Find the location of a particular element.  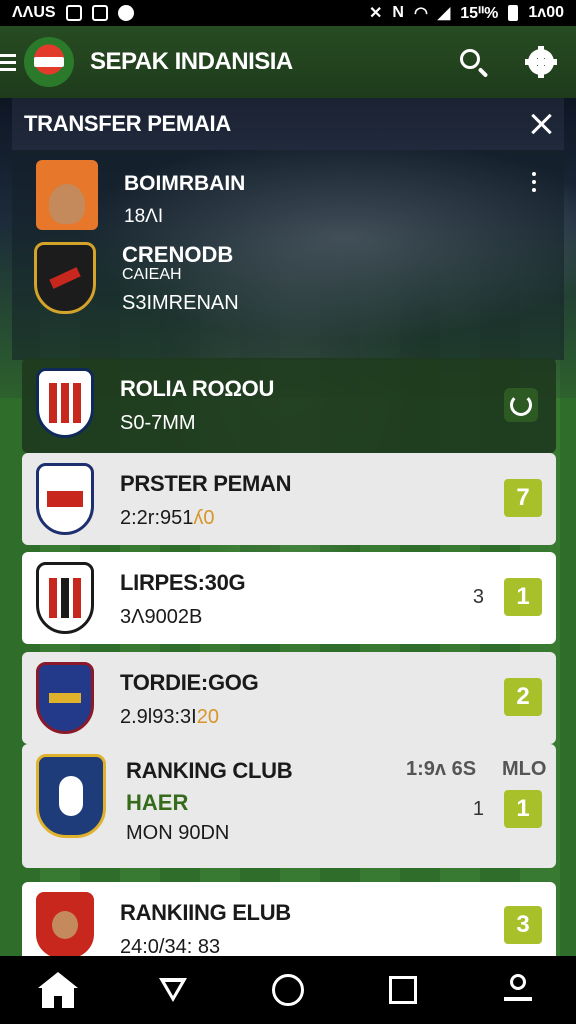

carrier-label: ΛΛUS is located at coordinates (34, 12).